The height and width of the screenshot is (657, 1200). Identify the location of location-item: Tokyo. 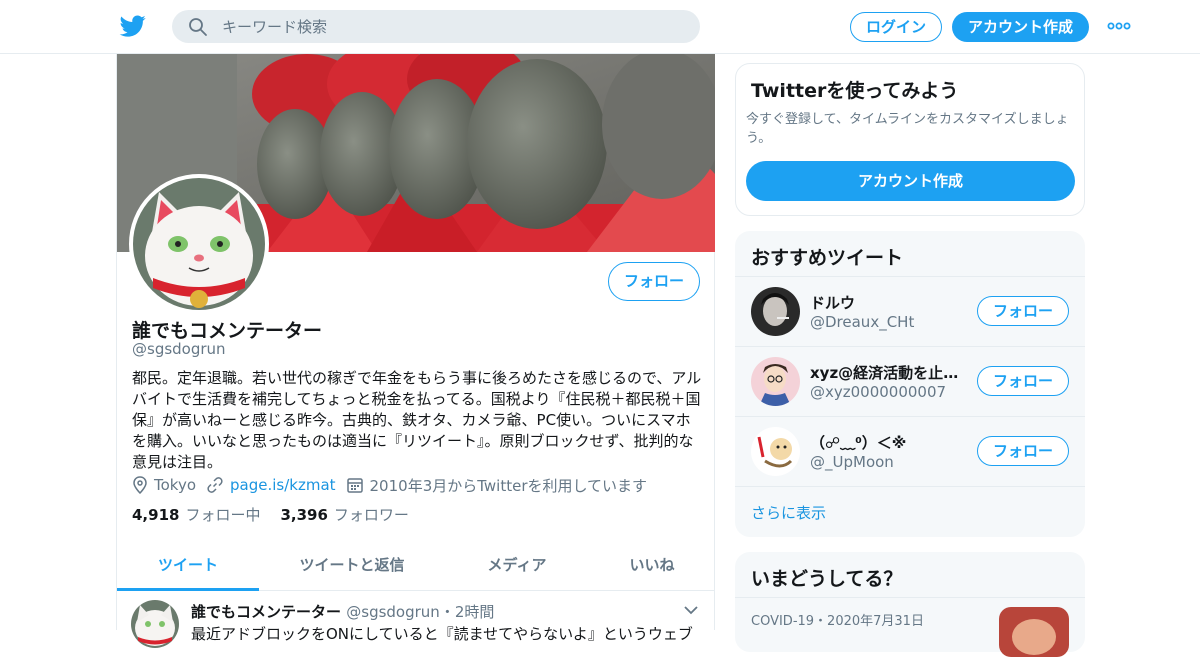
(164, 485).